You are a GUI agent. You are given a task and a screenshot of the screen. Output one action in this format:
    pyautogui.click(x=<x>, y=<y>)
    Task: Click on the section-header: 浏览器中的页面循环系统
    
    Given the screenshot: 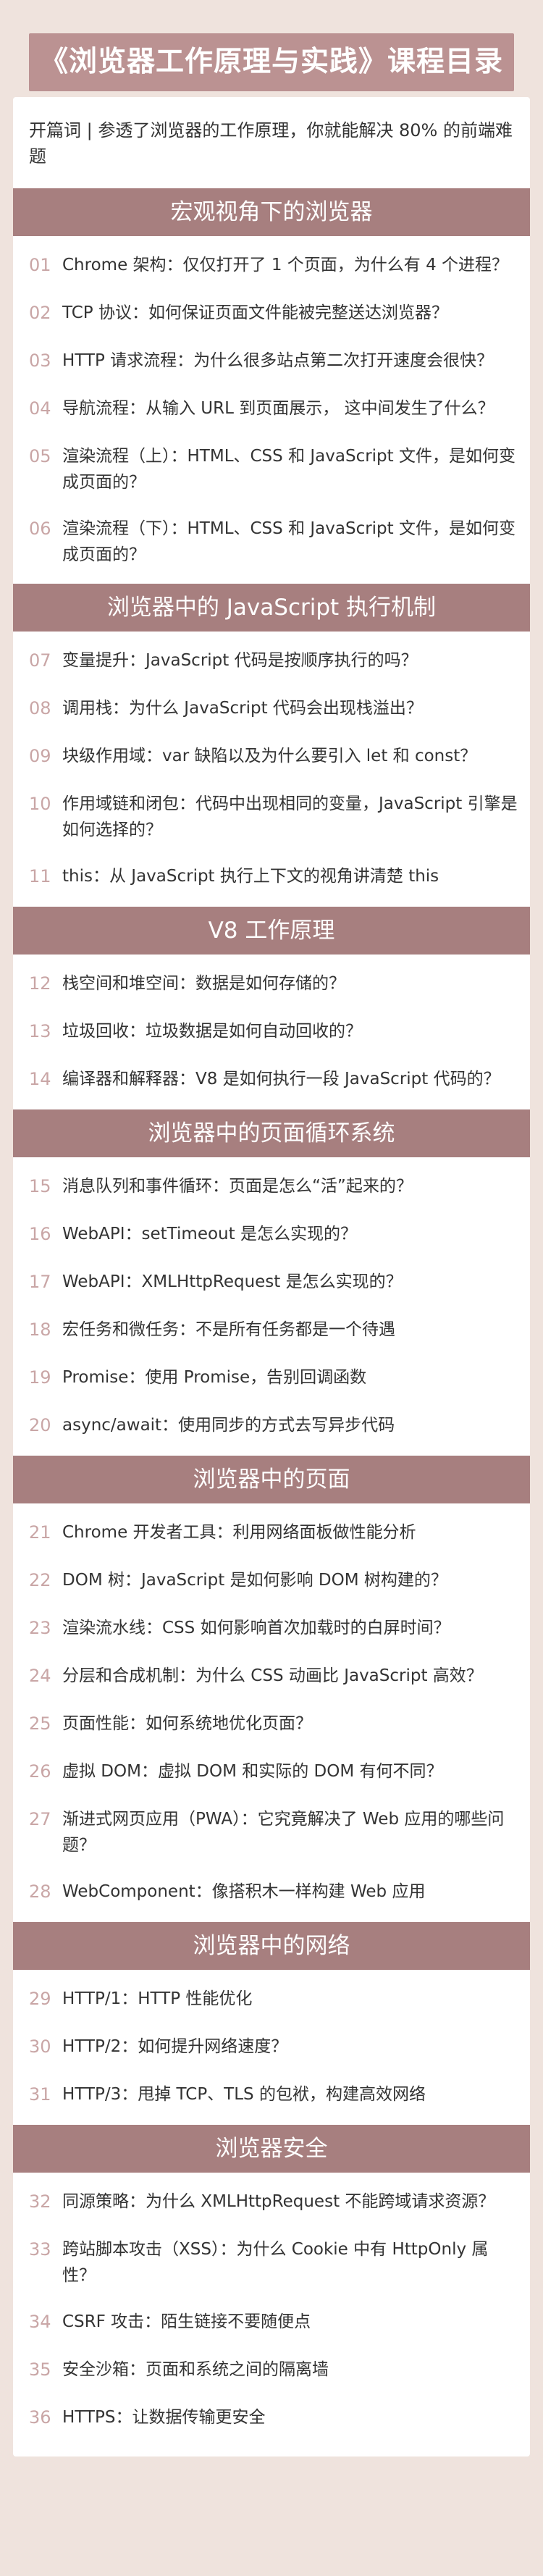 What is the action you would take?
    pyautogui.click(x=271, y=1133)
    